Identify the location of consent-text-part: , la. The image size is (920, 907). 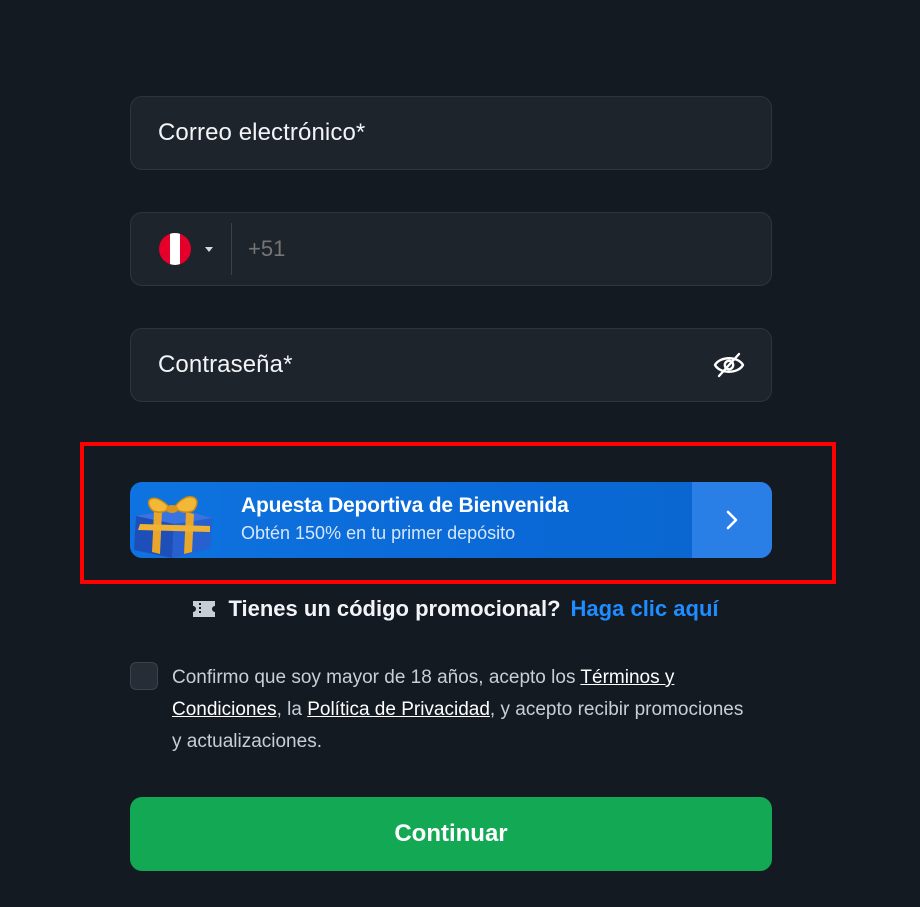
(292, 709).